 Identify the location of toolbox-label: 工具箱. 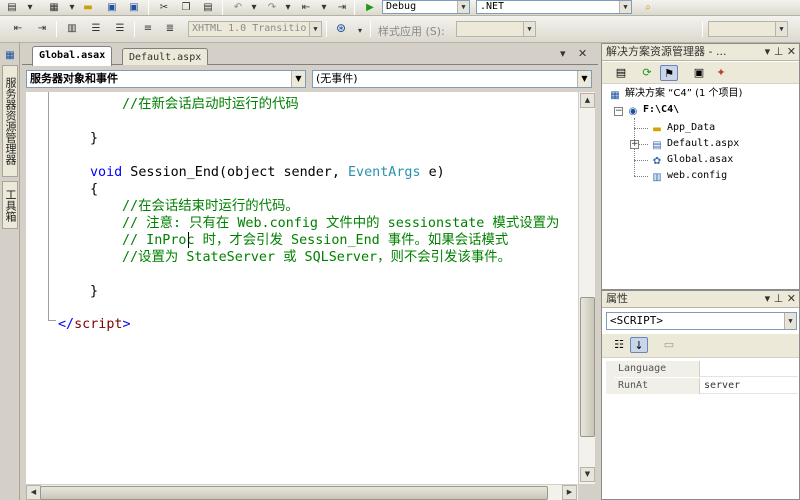
(10, 205).